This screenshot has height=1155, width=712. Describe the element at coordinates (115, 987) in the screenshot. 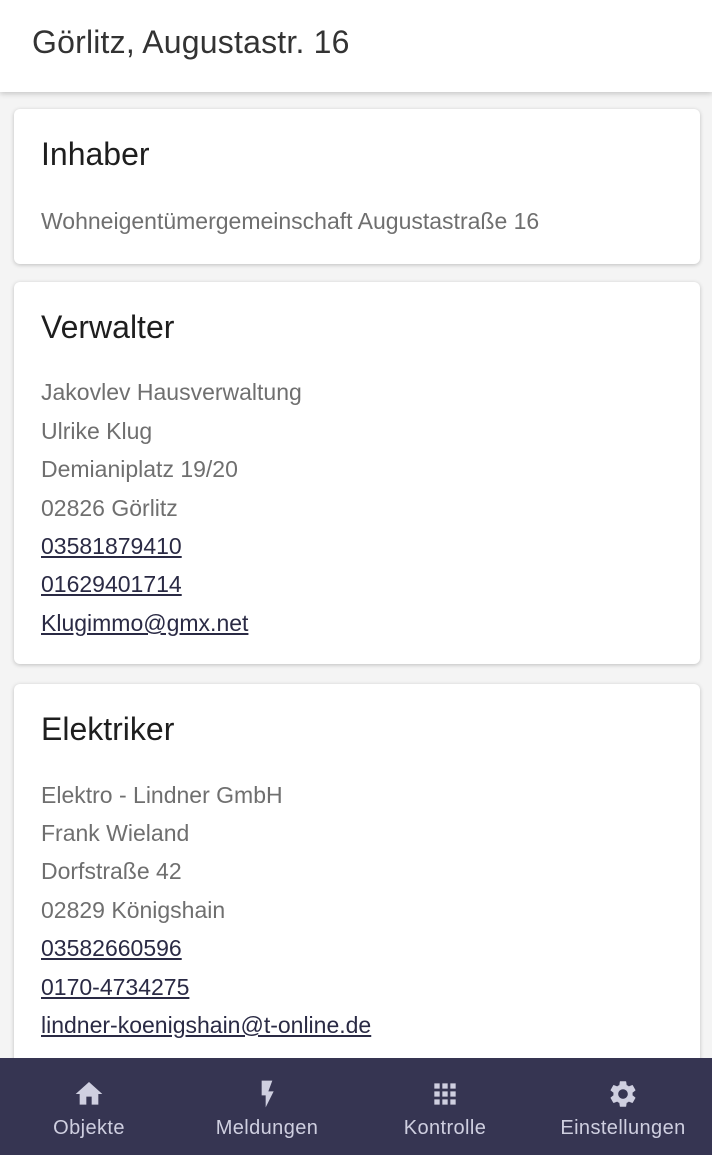

I see `electrician-mobile-link: 0170-4734275` at that location.